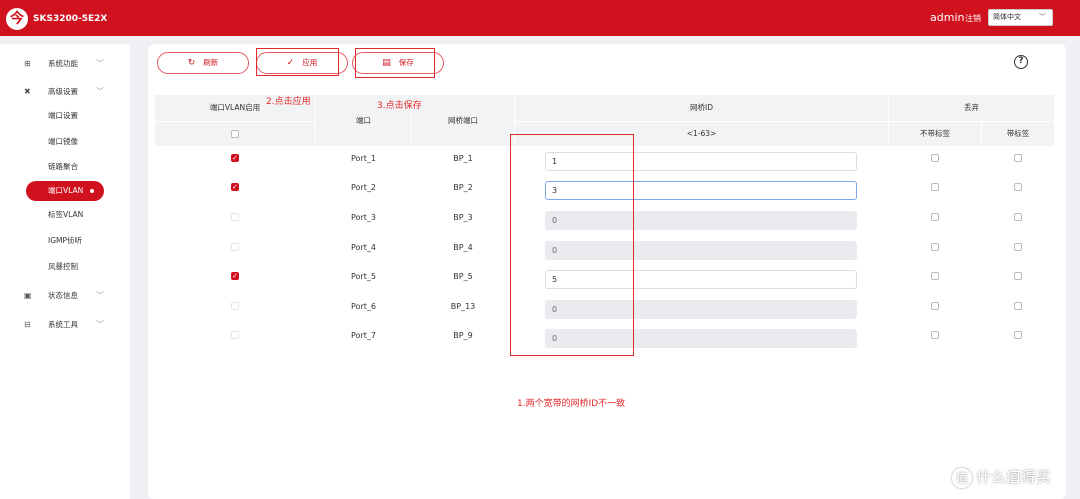 This screenshot has width=1080, height=499. What do you see at coordinates (63, 116) in the screenshot?
I see `sidebar-sub-port-settings: 端口设置` at bounding box center [63, 116].